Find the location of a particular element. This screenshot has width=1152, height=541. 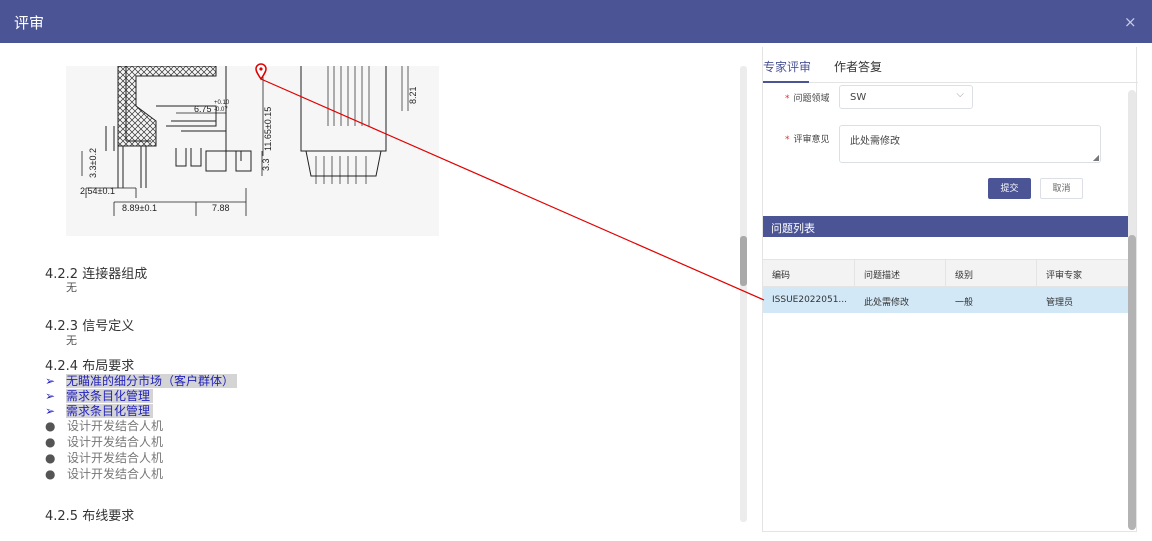

dialog-header: 评审 × is located at coordinates (576, 21).